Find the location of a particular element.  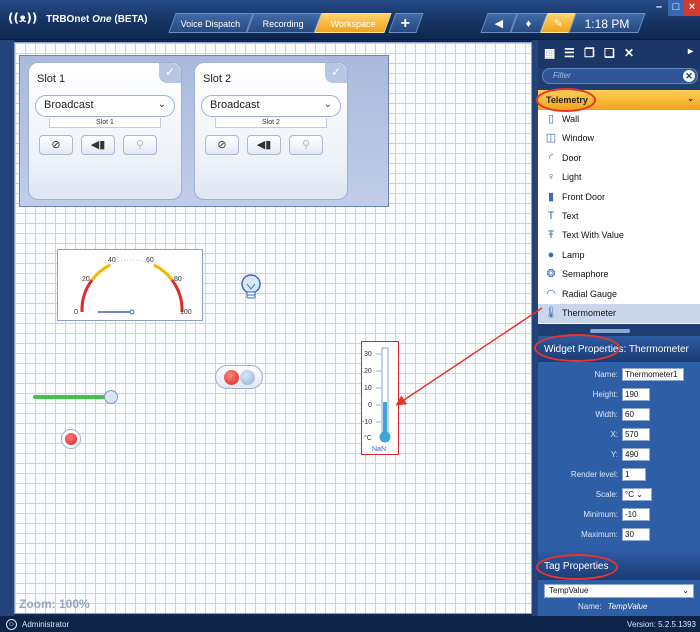

gauge-tick-label: 0 is located at coordinates (76, 312).